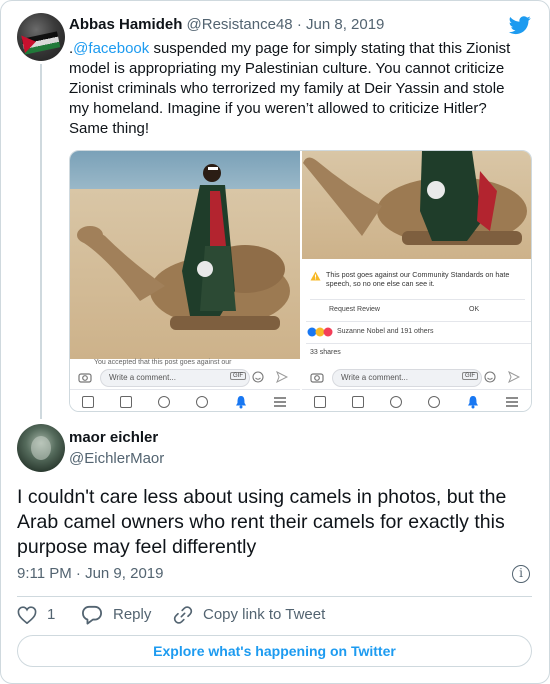 This screenshot has width=550, height=684. I want to click on author-avatar, so click(41, 448).